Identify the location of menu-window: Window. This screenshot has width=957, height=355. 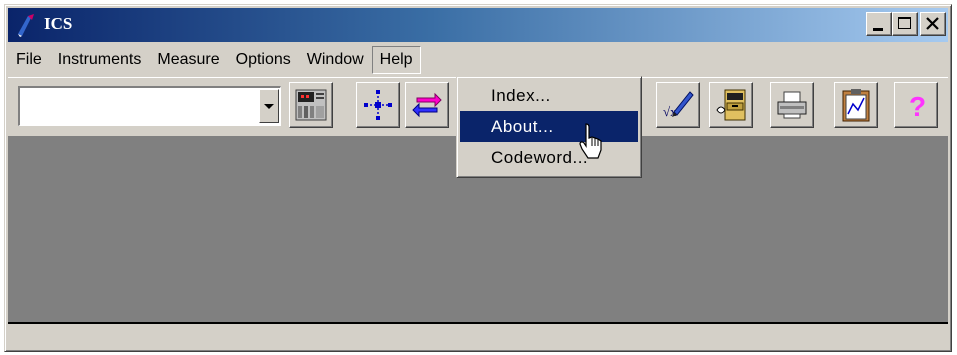
(335, 60).